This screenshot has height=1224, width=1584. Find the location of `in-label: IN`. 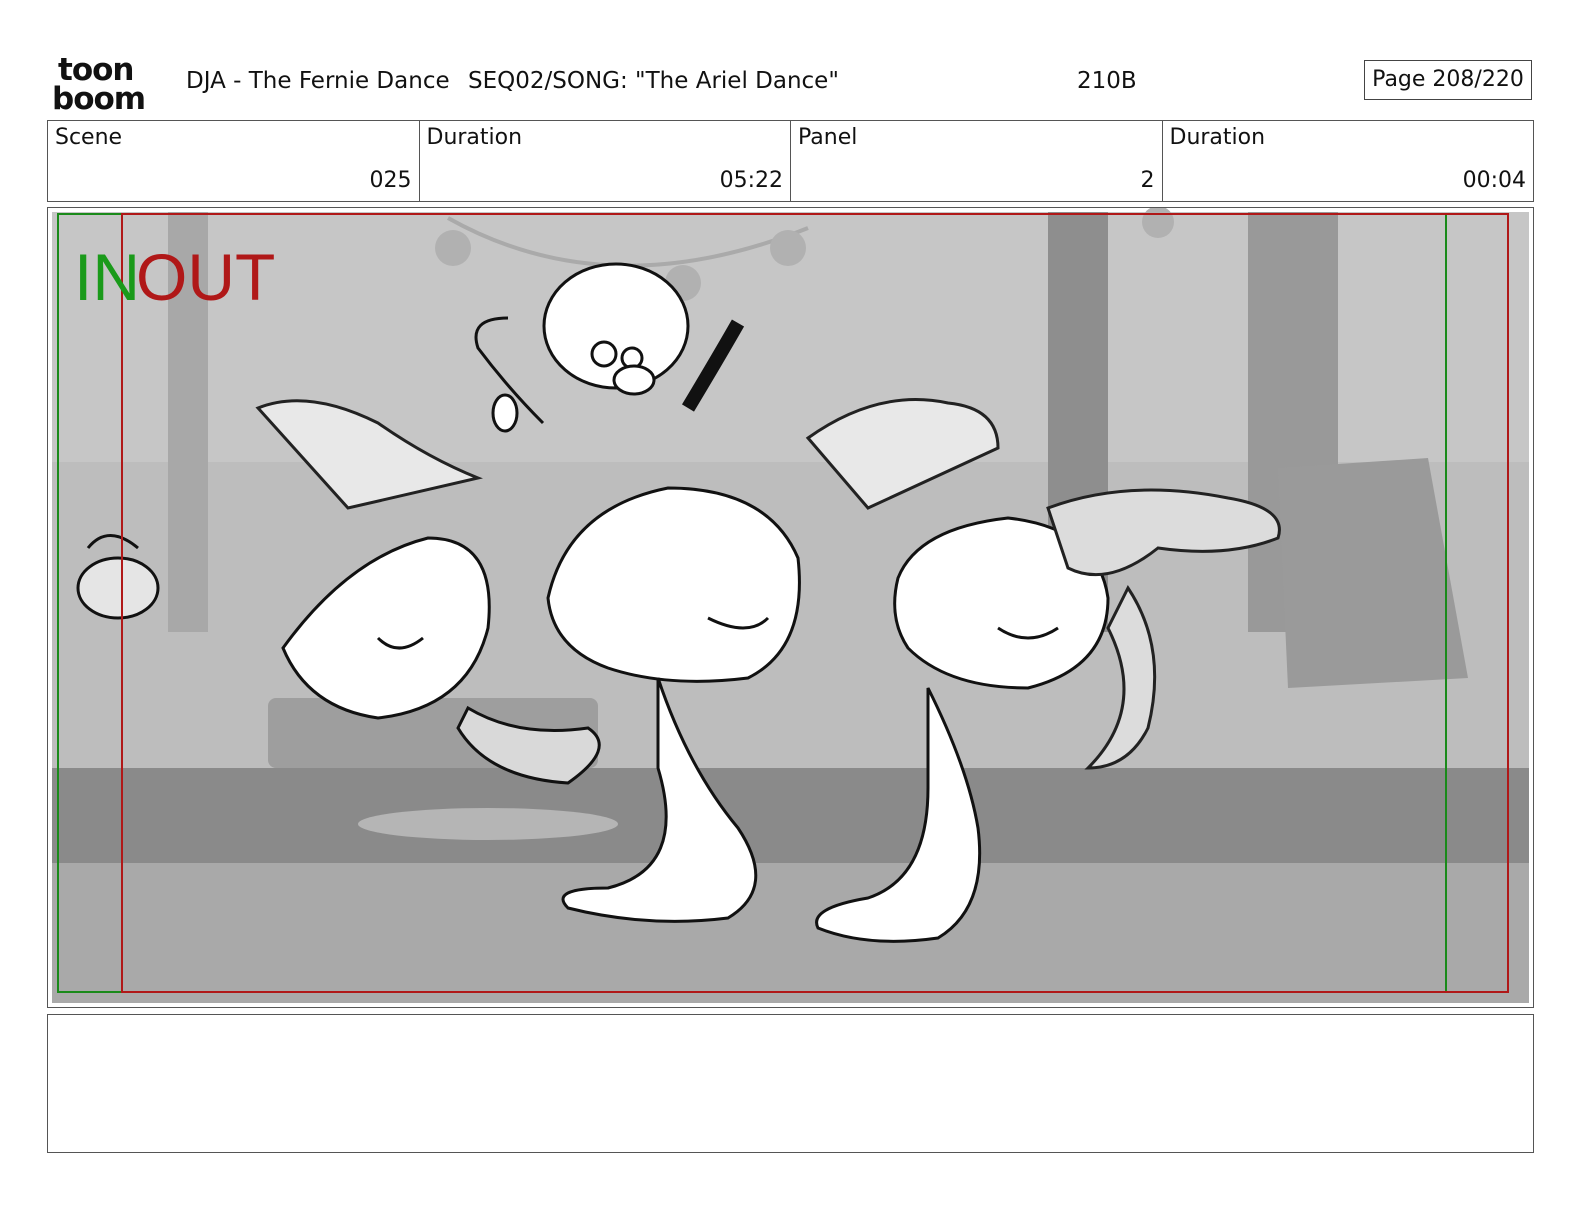

in-label: IN is located at coordinates (107, 277).